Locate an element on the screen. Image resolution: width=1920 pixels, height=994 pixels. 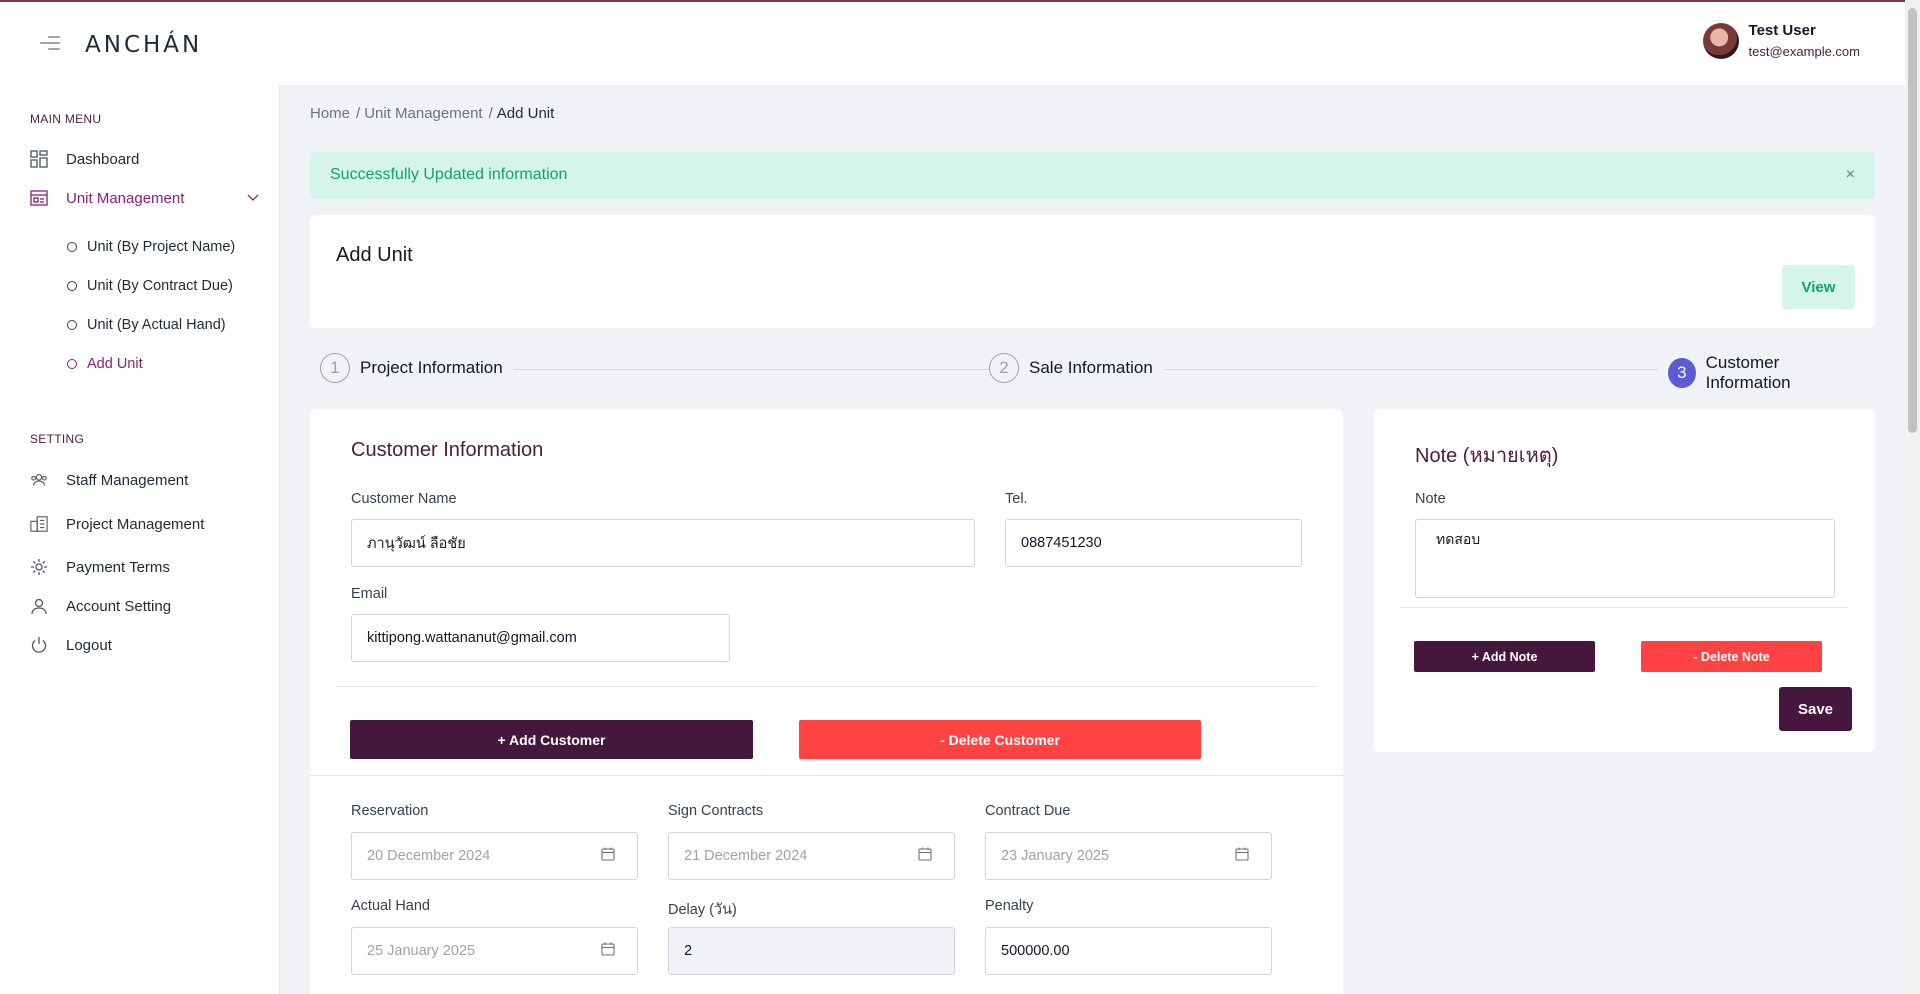
sidebar-item-unit-management: Unit Management is located at coordinates (145, 198).